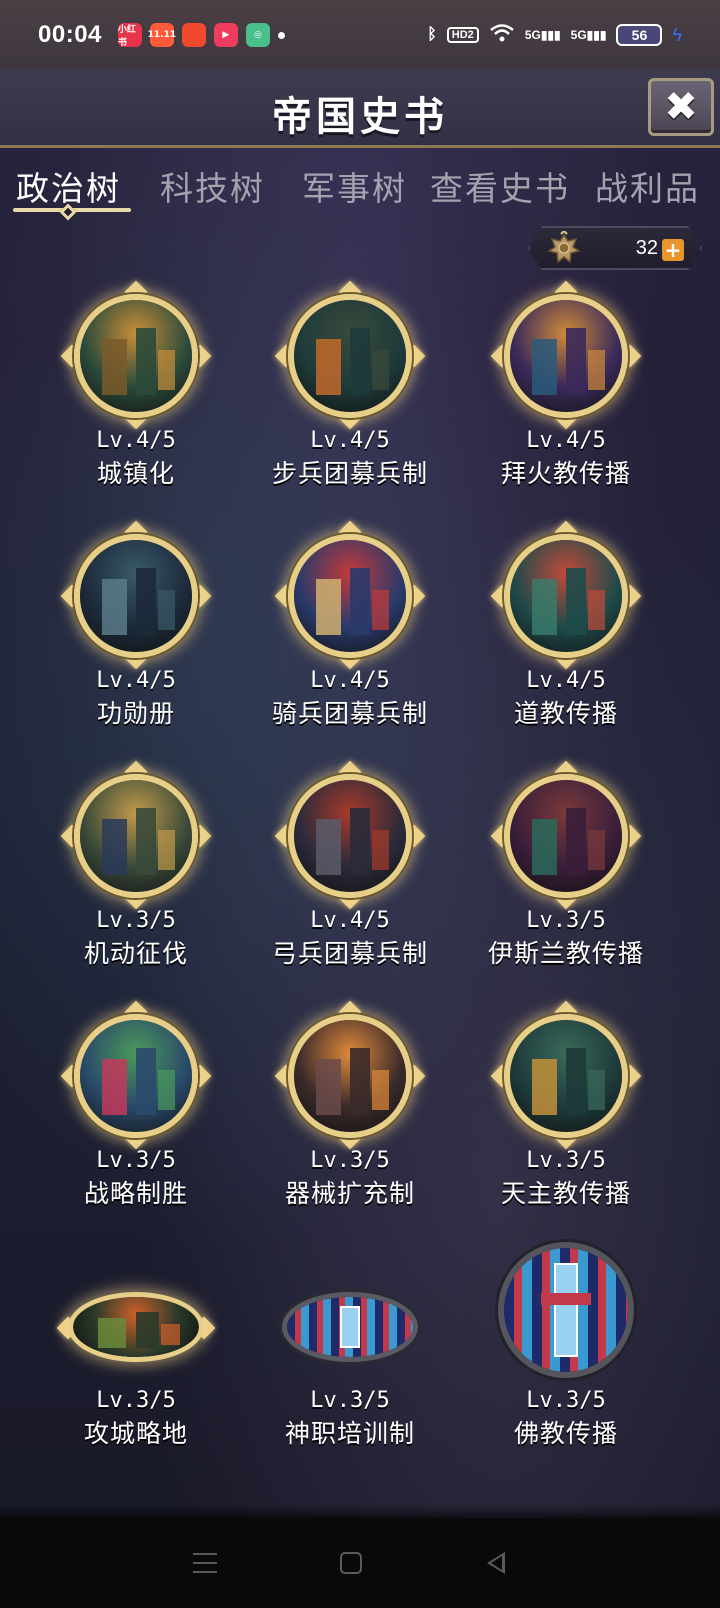 This screenshot has width=720, height=1608. I want to click on archer-painting, so click(350, 836).